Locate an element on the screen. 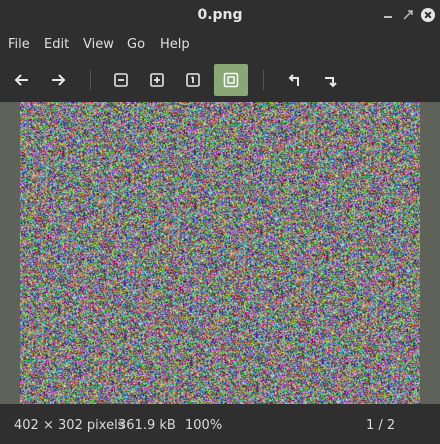  menu-bar: File Edit View Go Help is located at coordinates (220, 44).